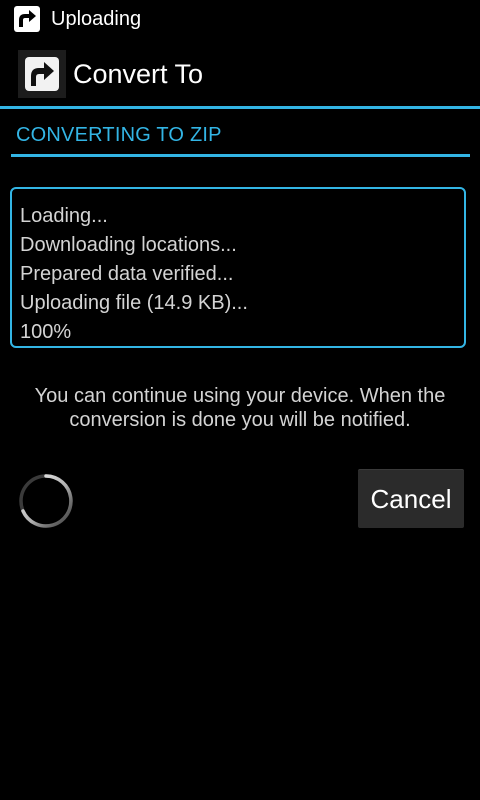 The image size is (480, 800). I want to click on log-line: 100%, so click(46, 332).